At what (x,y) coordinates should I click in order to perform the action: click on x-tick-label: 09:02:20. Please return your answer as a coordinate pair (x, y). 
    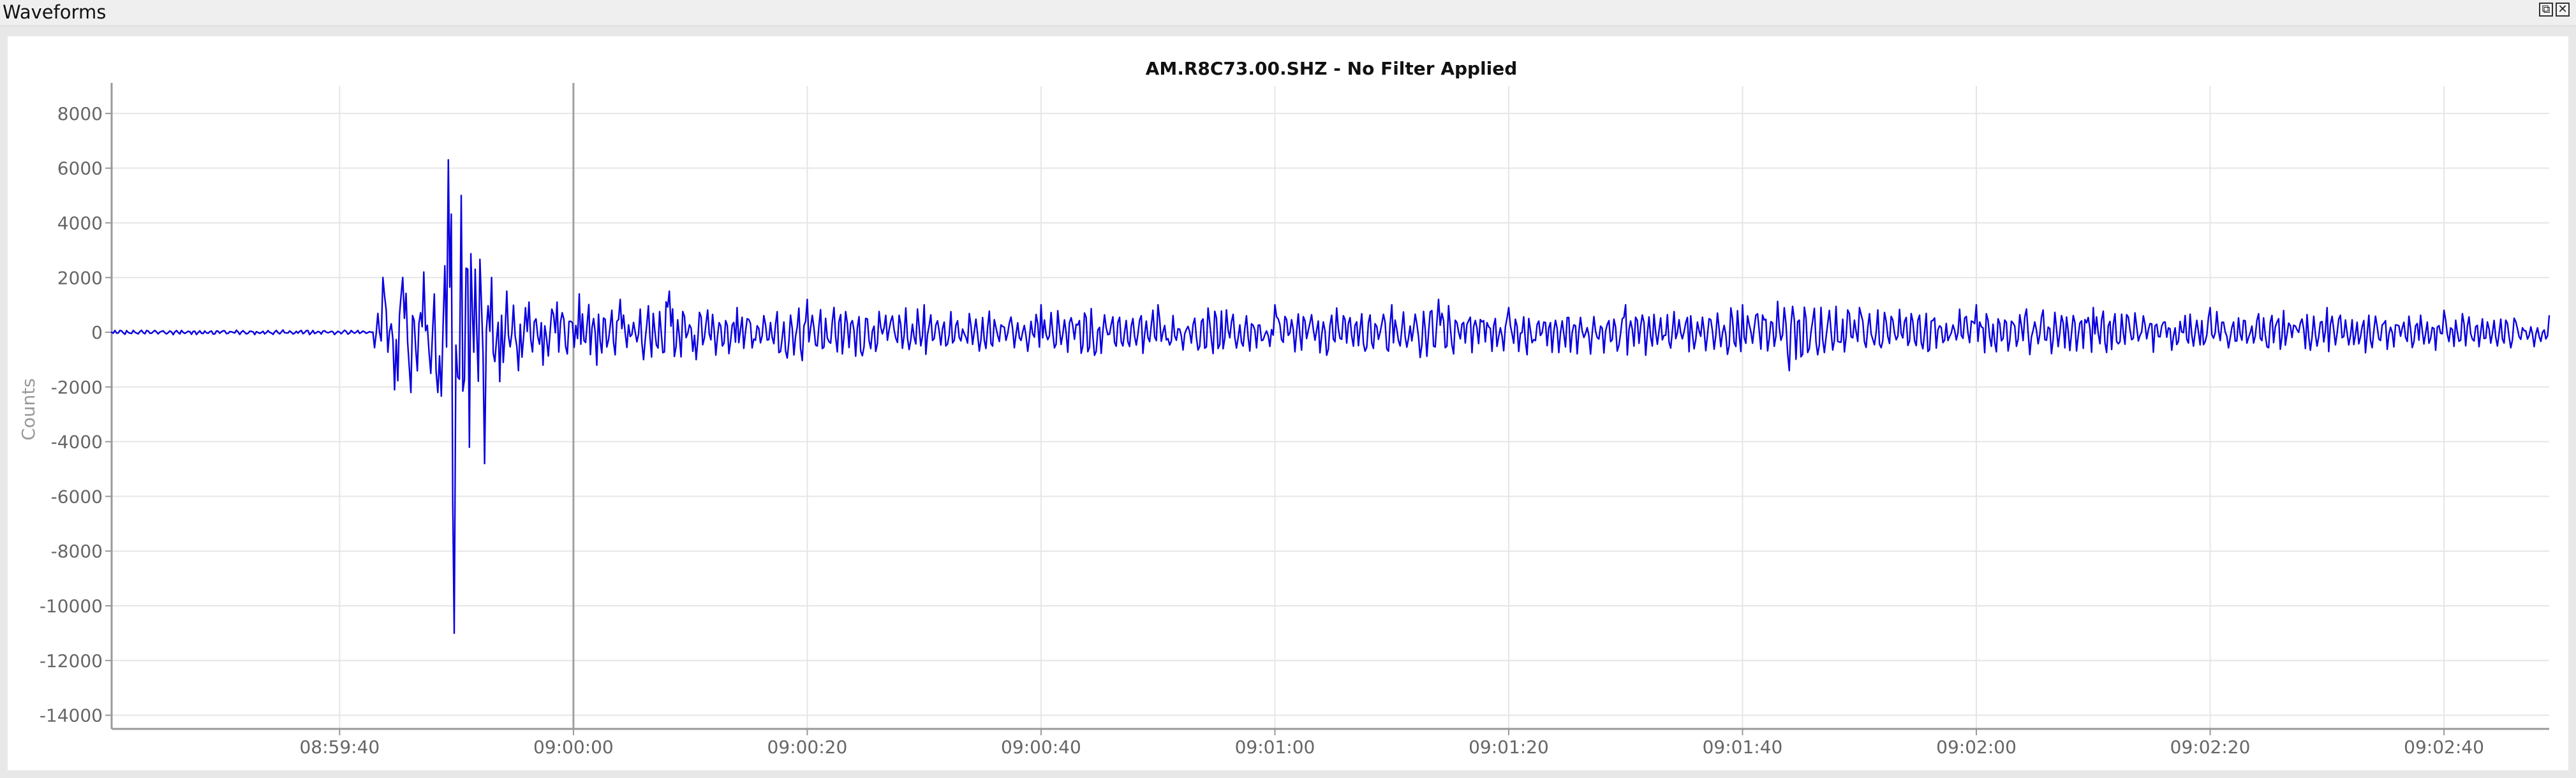
    Looking at the image, I should click on (2210, 747).